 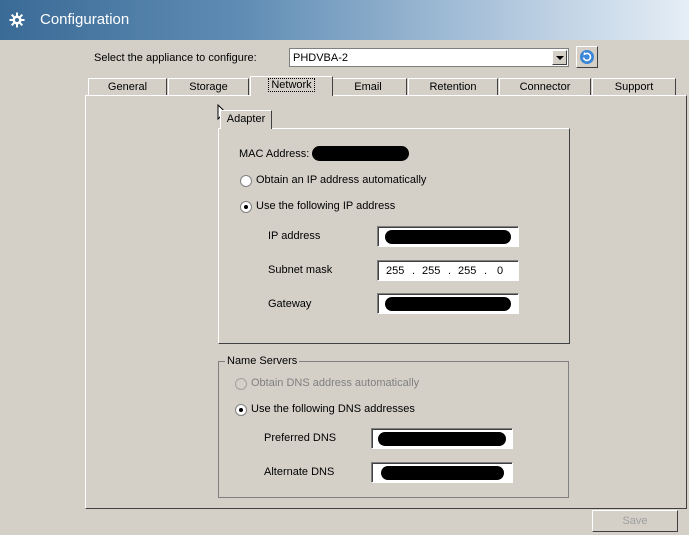 I want to click on tab-connector: Connector, so click(x=545, y=86).